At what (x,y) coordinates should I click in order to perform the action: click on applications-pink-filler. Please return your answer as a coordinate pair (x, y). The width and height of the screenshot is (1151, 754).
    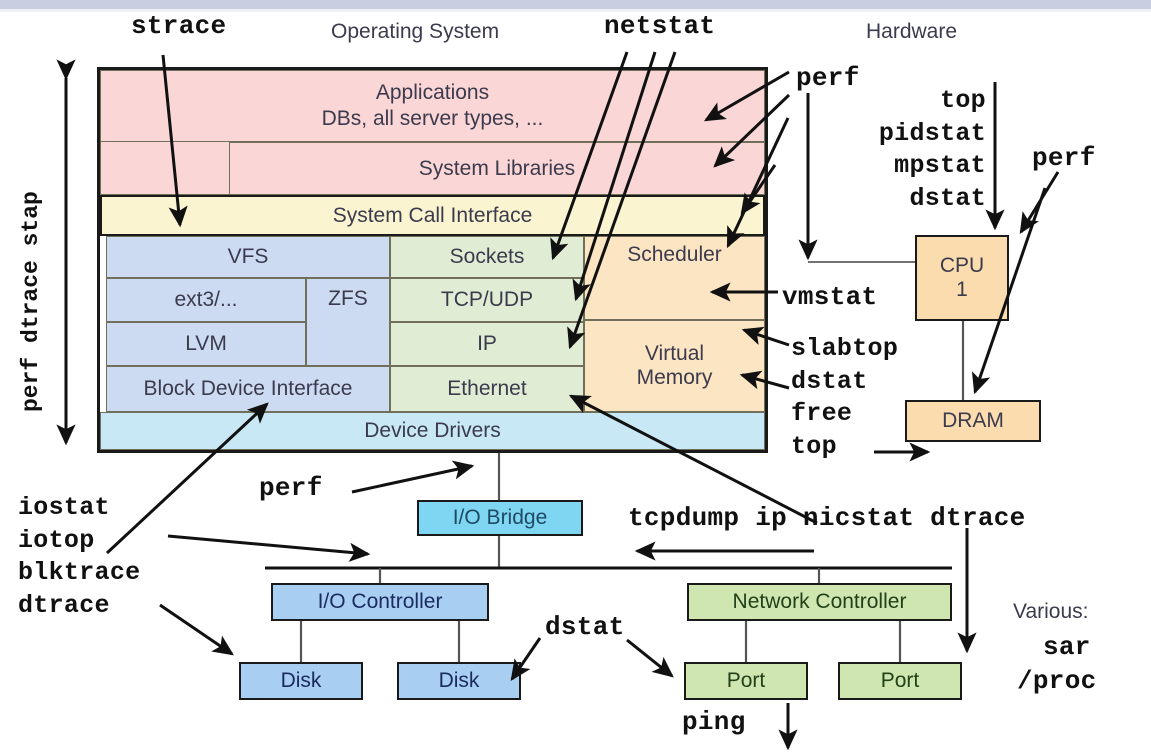
    Looking at the image, I should click on (164, 168).